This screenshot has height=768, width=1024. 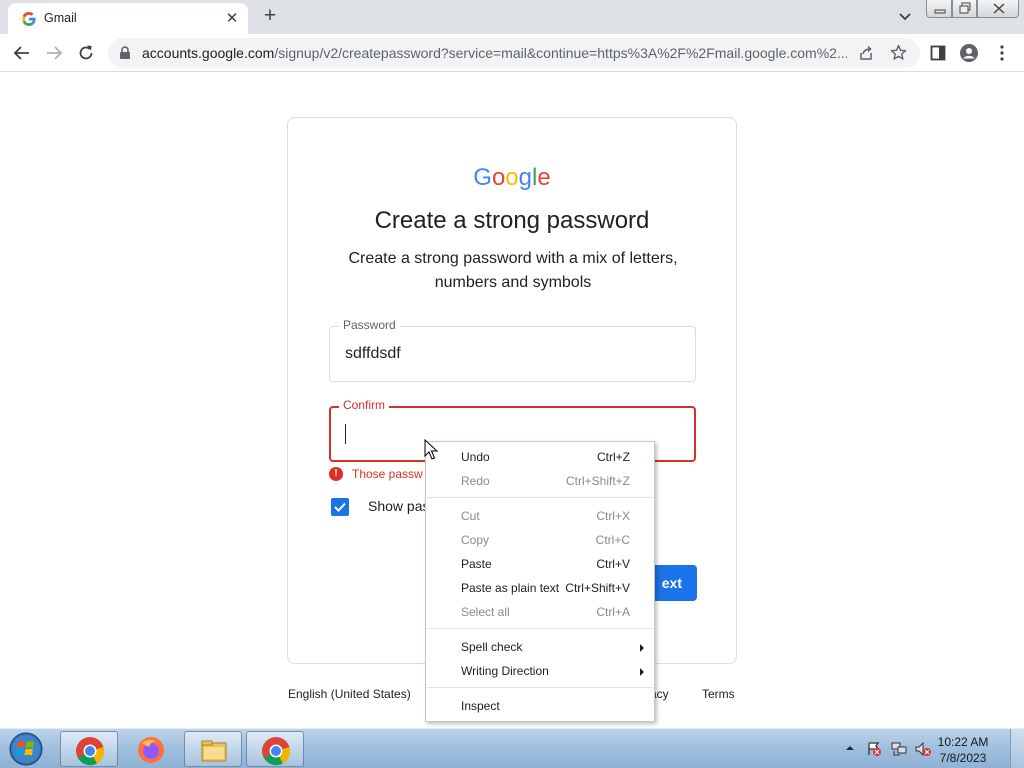 I want to click on url-host: accounts.google.com, so click(x=208, y=53).